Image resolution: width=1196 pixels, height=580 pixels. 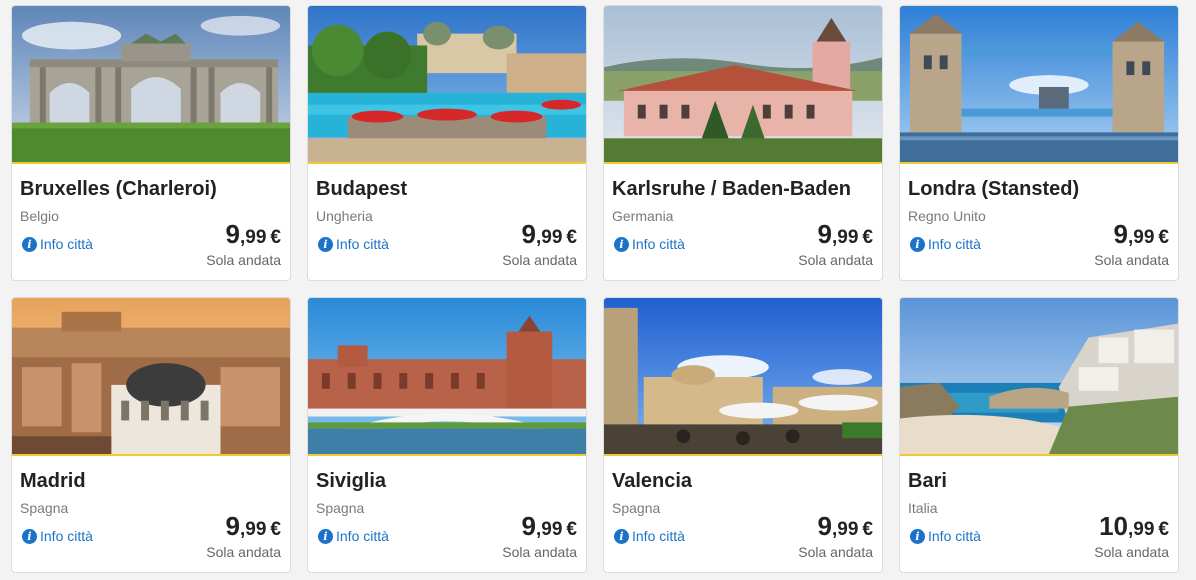 I want to click on destination-photo-madrid, so click(x=151, y=377).